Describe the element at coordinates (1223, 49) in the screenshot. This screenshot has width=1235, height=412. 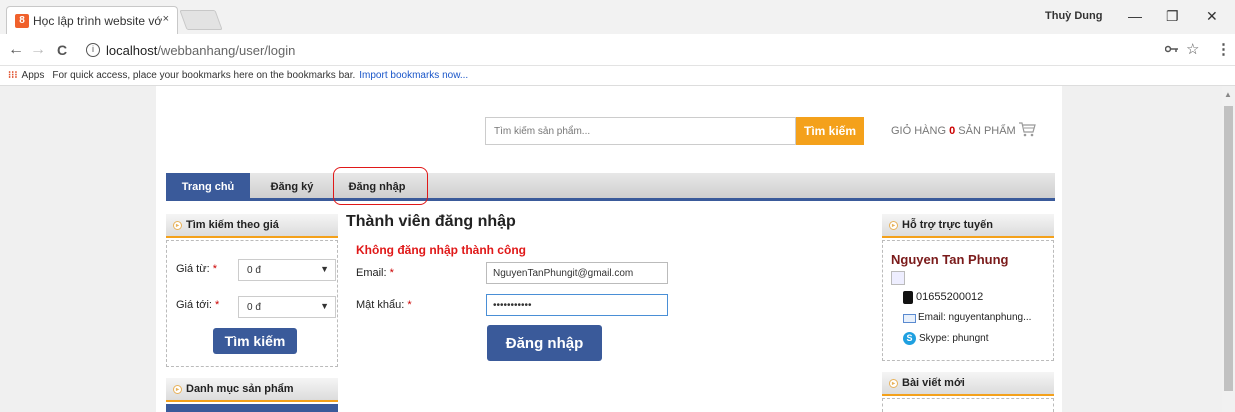
I see `menu-icon: ⋮` at that location.